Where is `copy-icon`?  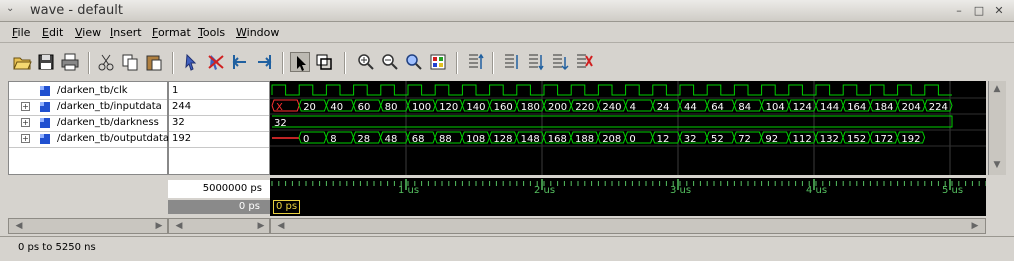
copy-icon is located at coordinates (130, 62).